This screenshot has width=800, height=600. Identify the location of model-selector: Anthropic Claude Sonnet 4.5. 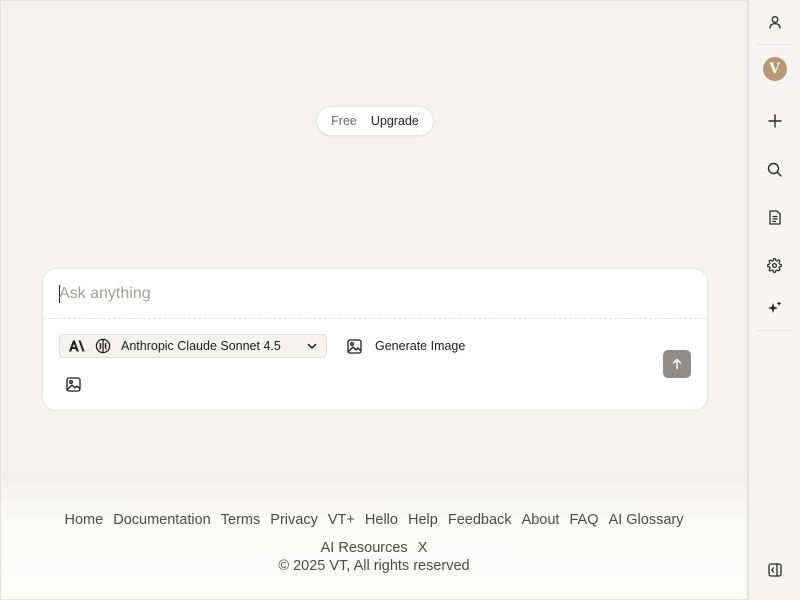
(193, 346).